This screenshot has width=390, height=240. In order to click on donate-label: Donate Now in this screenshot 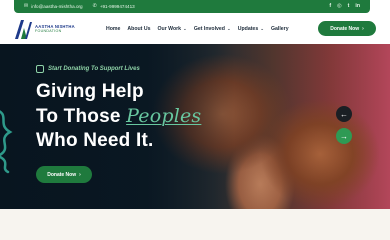, I will do `click(345, 28)`.